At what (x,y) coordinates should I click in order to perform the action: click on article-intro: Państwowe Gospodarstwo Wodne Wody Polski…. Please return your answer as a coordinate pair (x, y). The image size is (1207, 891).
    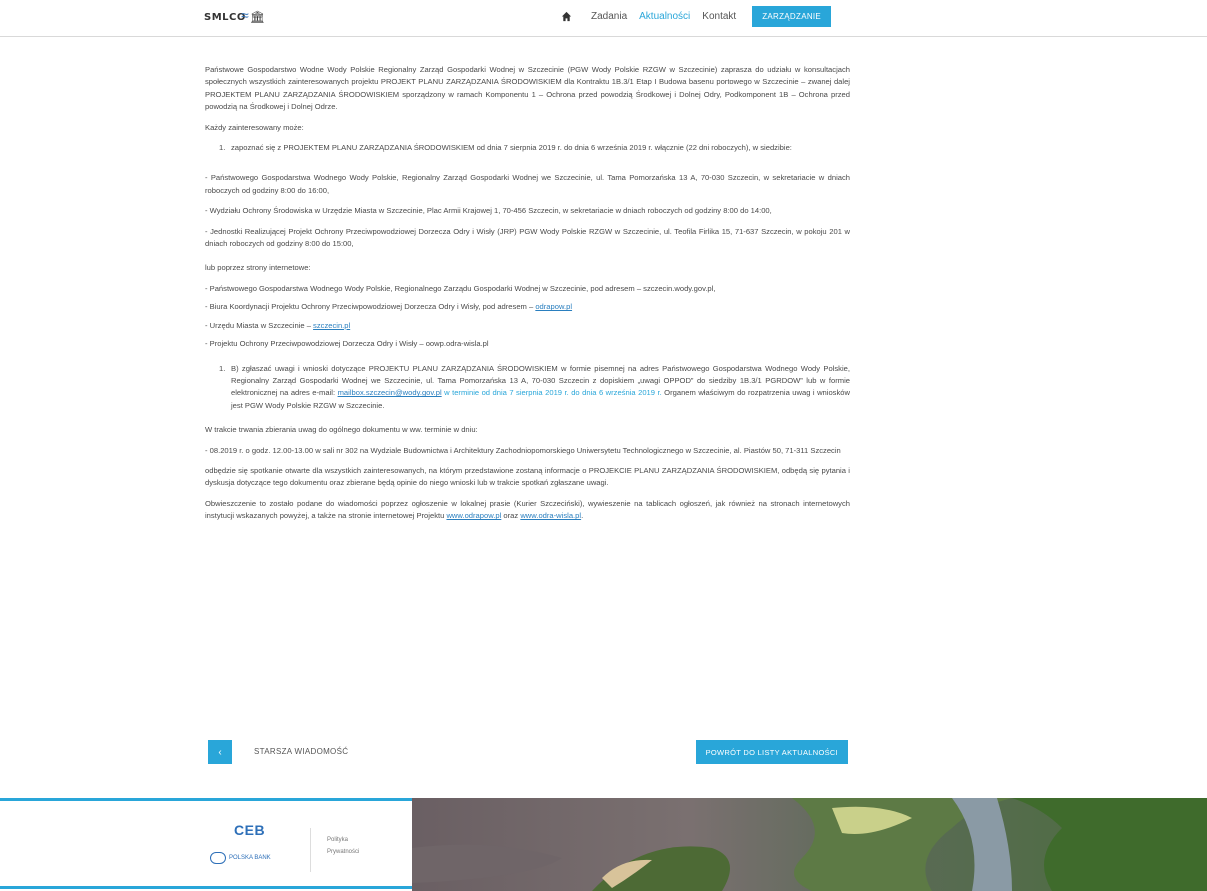
    Looking at the image, I should click on (527, 88).